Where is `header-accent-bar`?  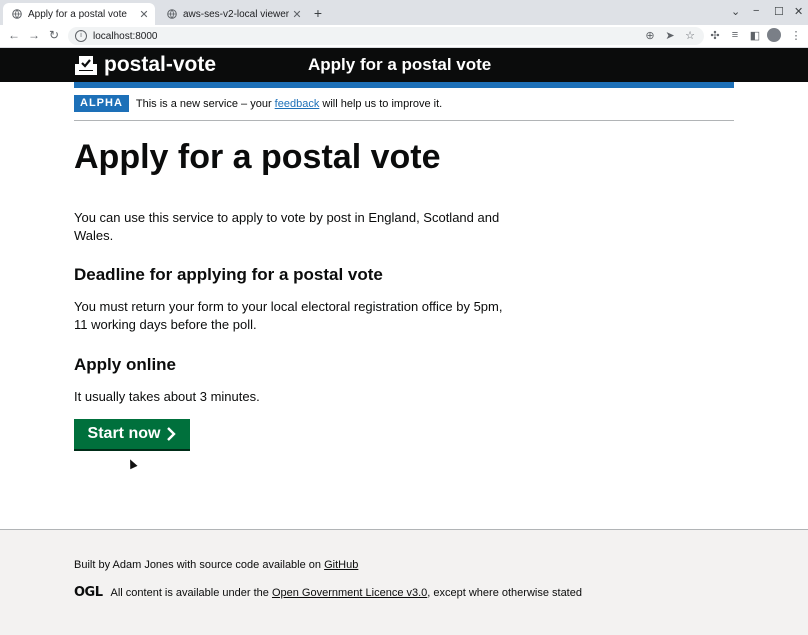
header-accent-bar is located at coordinates (404, 85).